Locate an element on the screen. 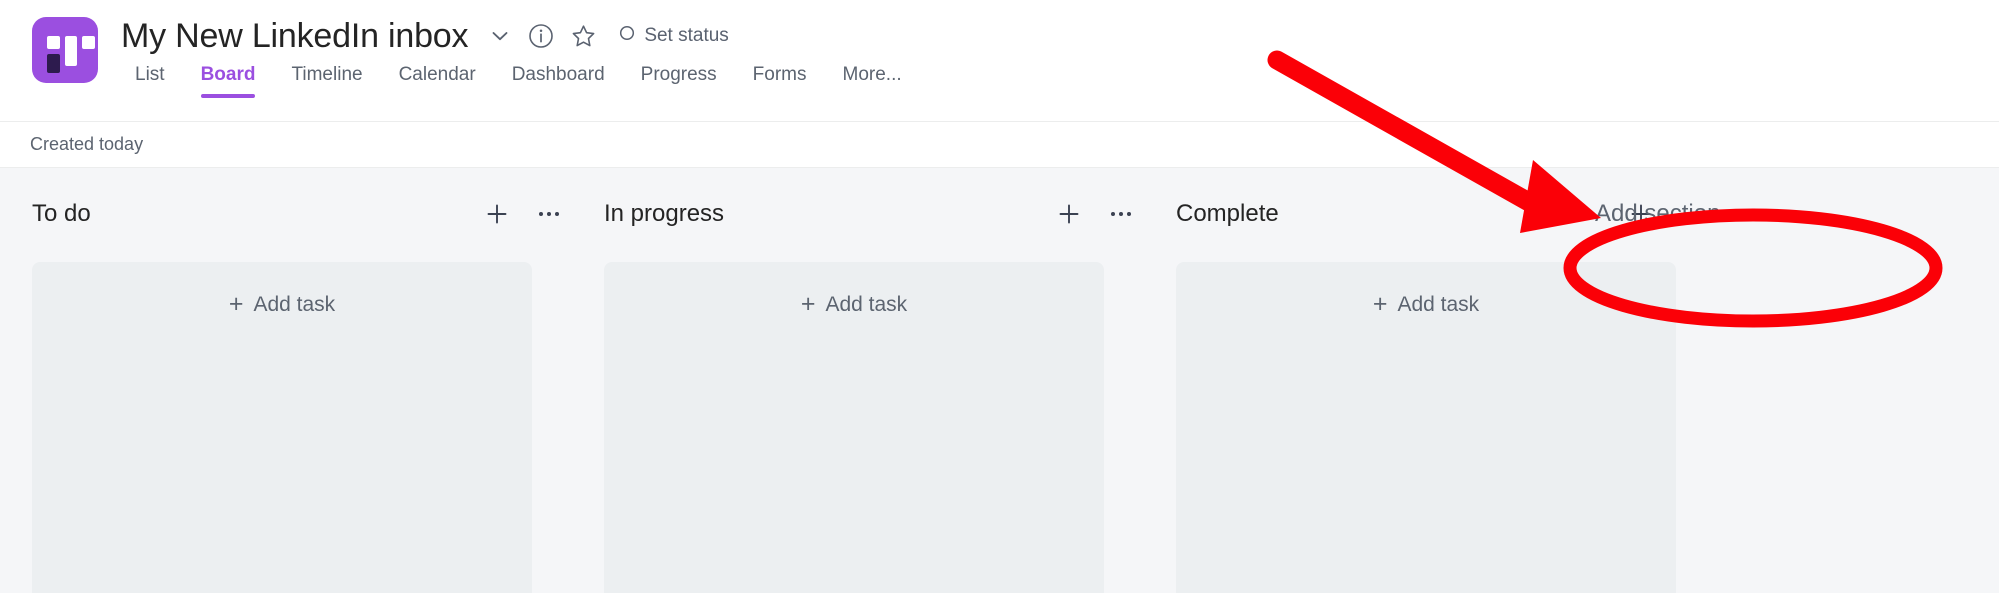 This screenshot has height=593, width=1999. set-status-button: Set status is located at coordinates (674, 36).